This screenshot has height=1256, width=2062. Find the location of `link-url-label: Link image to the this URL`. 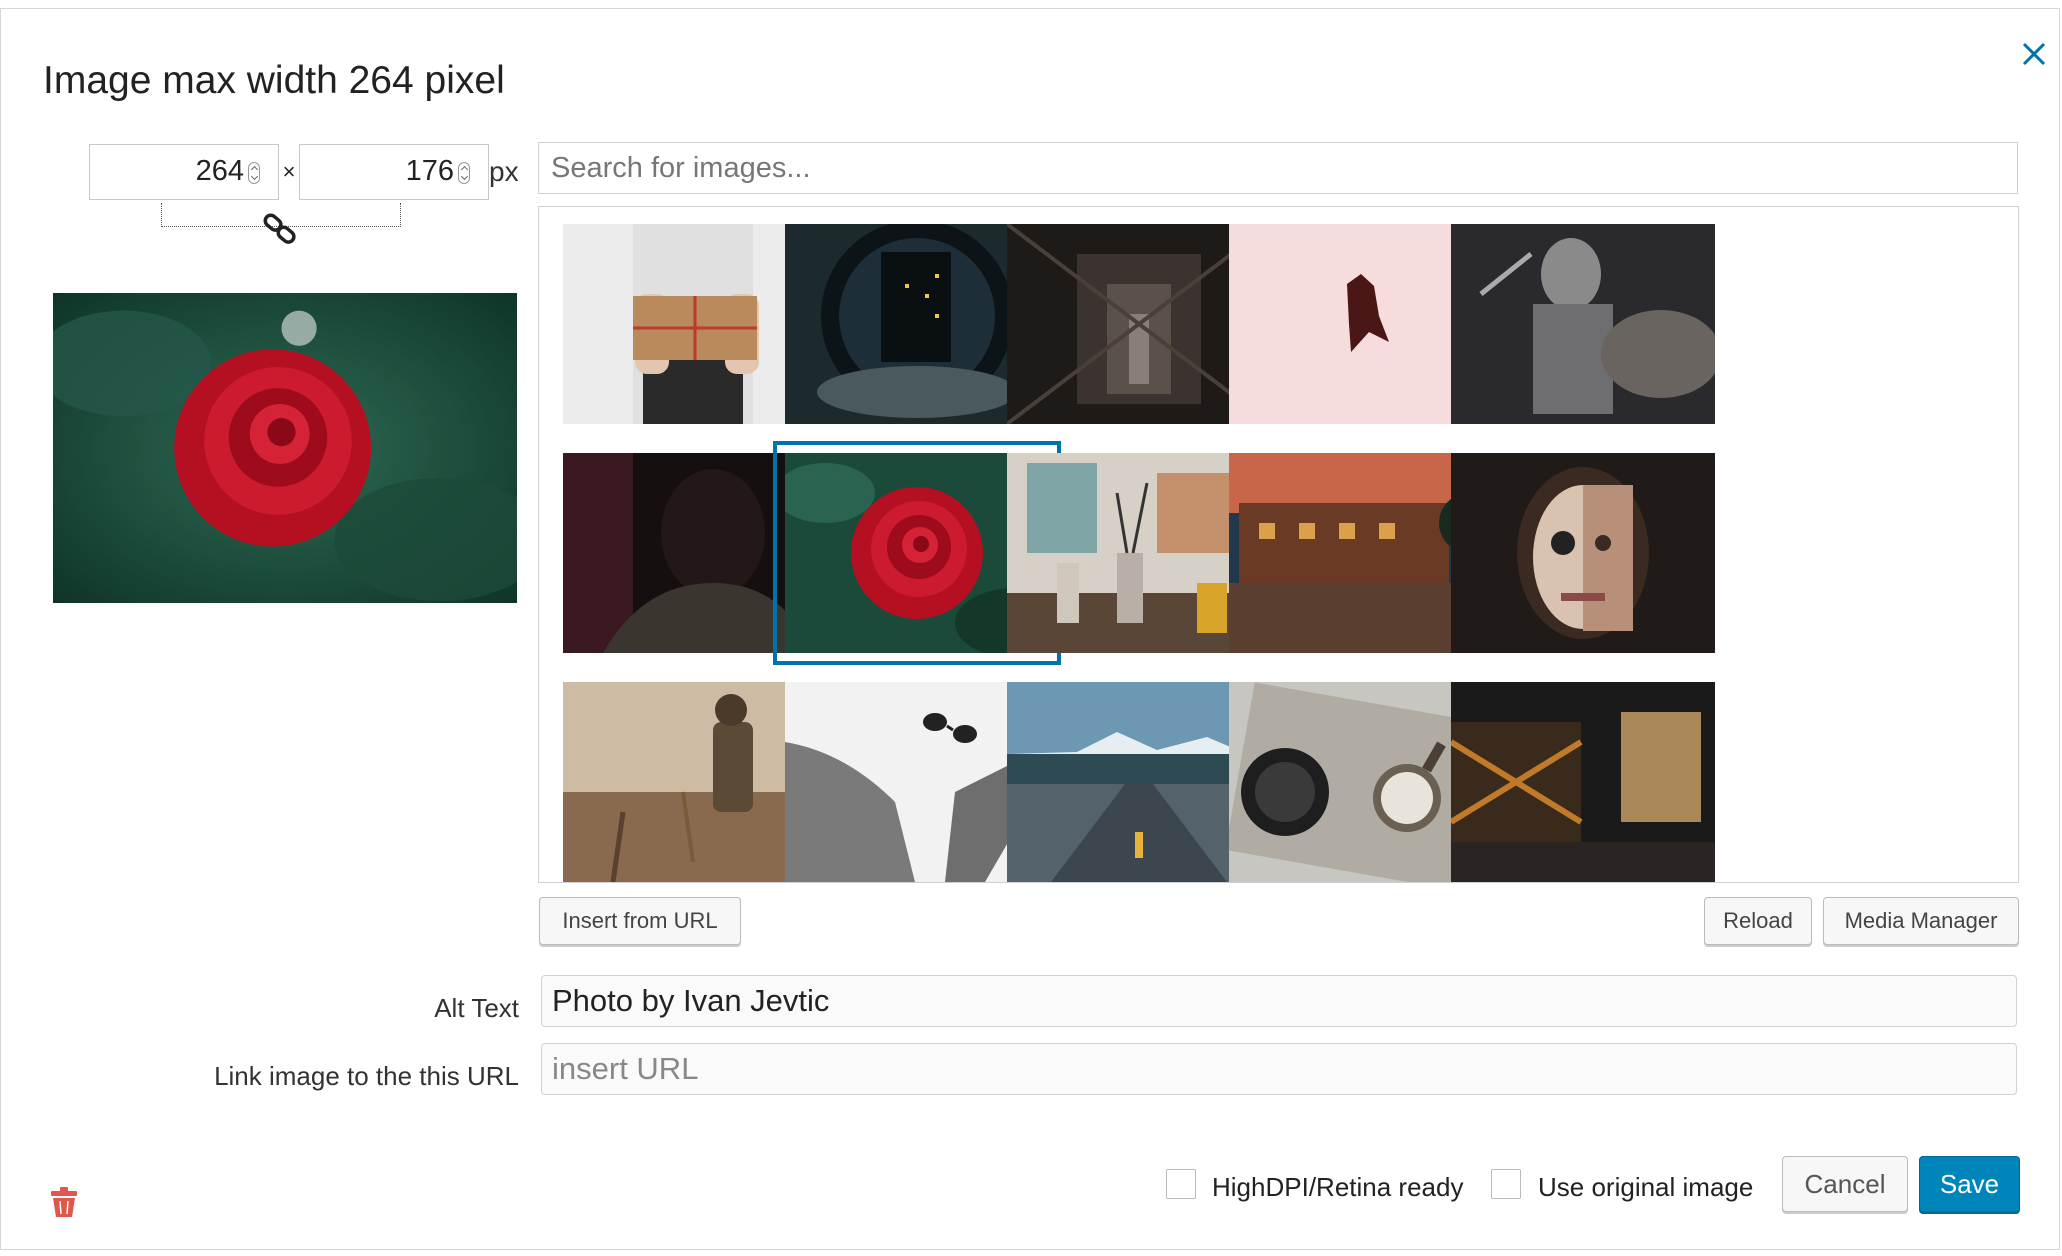

link-url-label: Link image to the this URL is located at coordinates (366, 1076).